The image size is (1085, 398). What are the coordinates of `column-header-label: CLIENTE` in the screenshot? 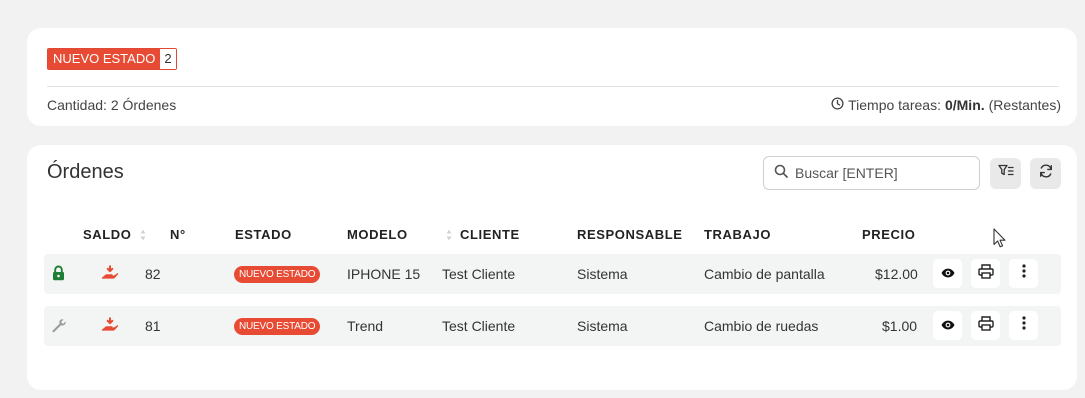 It's located at (490, 234).